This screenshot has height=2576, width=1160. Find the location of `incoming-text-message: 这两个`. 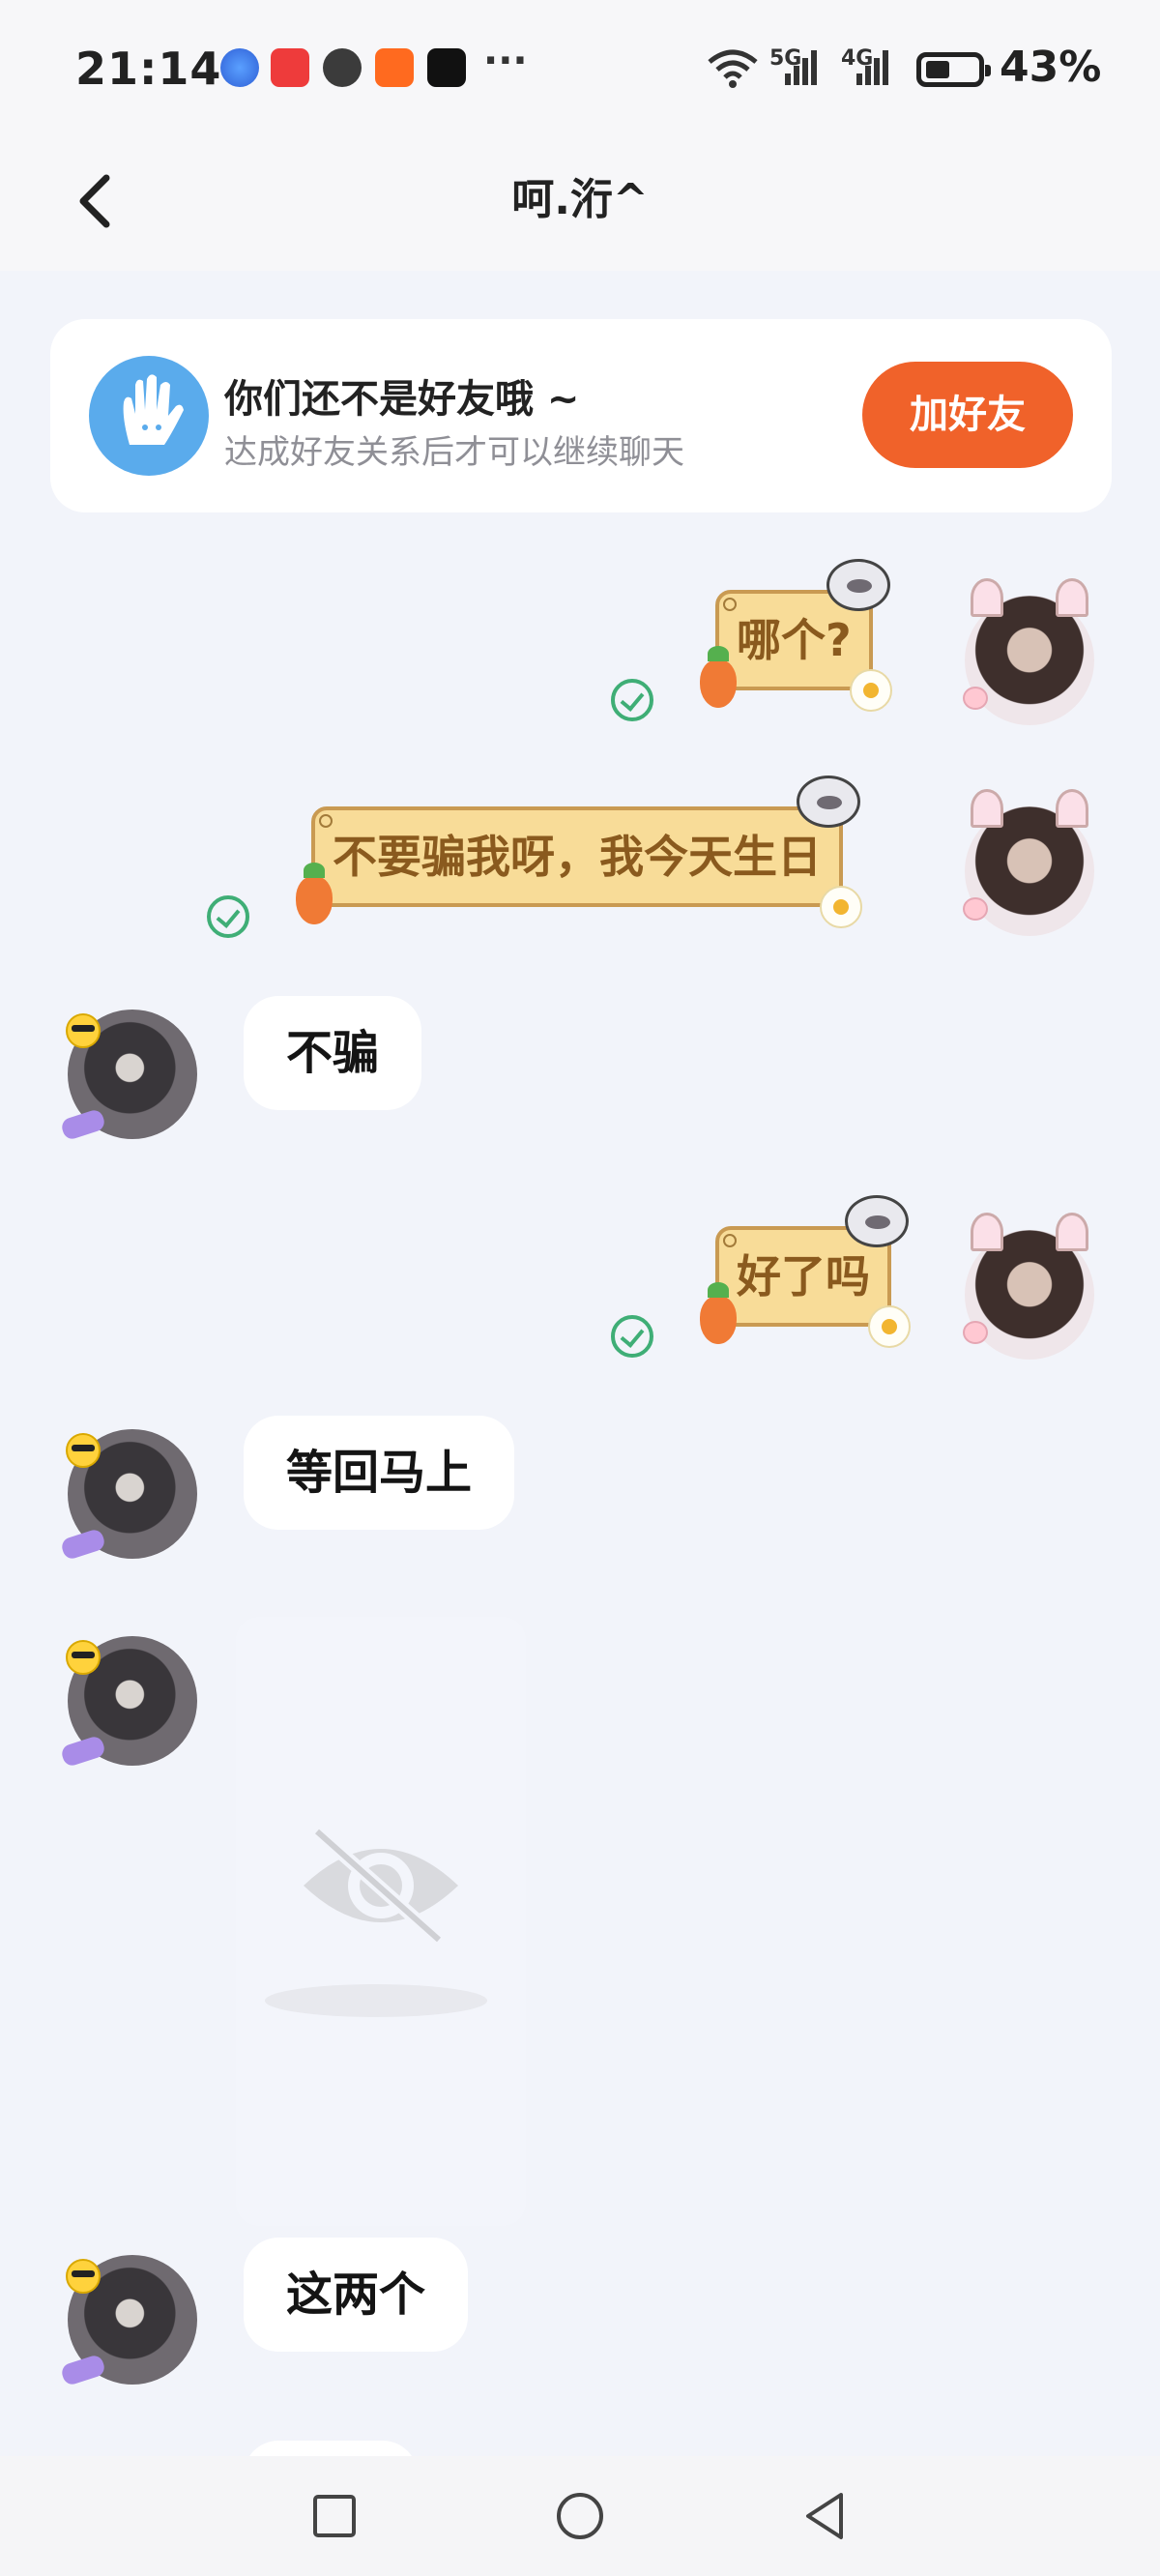

incoming-text-message: 这两个 is located at coordinates (356, 2295).